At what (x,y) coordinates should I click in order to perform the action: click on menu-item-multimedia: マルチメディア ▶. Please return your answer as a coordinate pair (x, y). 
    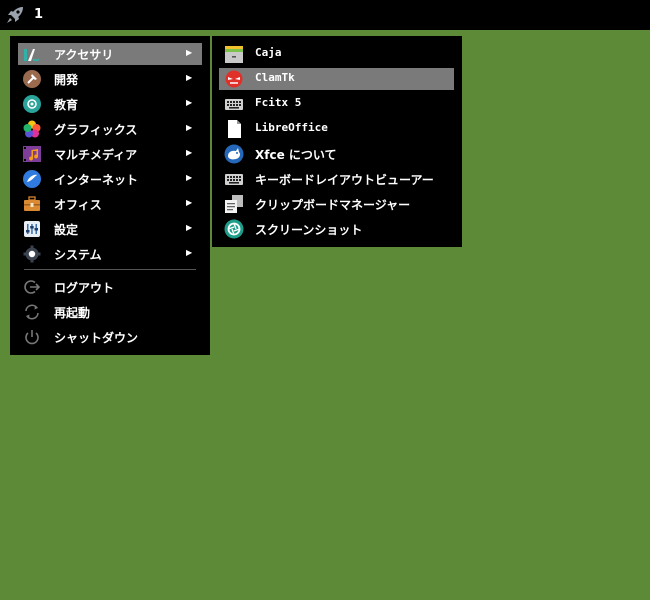
    Looking at the image, I should click on (110, 154).